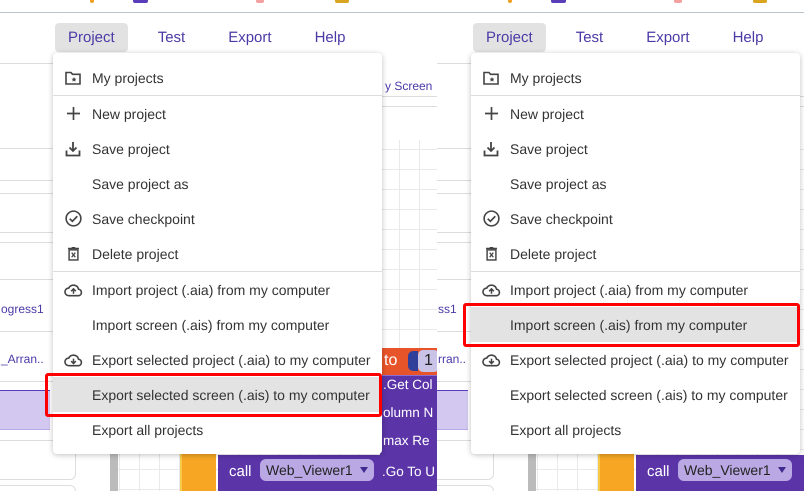  What do you see at coordinates (447, 309) in the screenshot?
I see `component-label: ss1` at bounding box center [447, 309].